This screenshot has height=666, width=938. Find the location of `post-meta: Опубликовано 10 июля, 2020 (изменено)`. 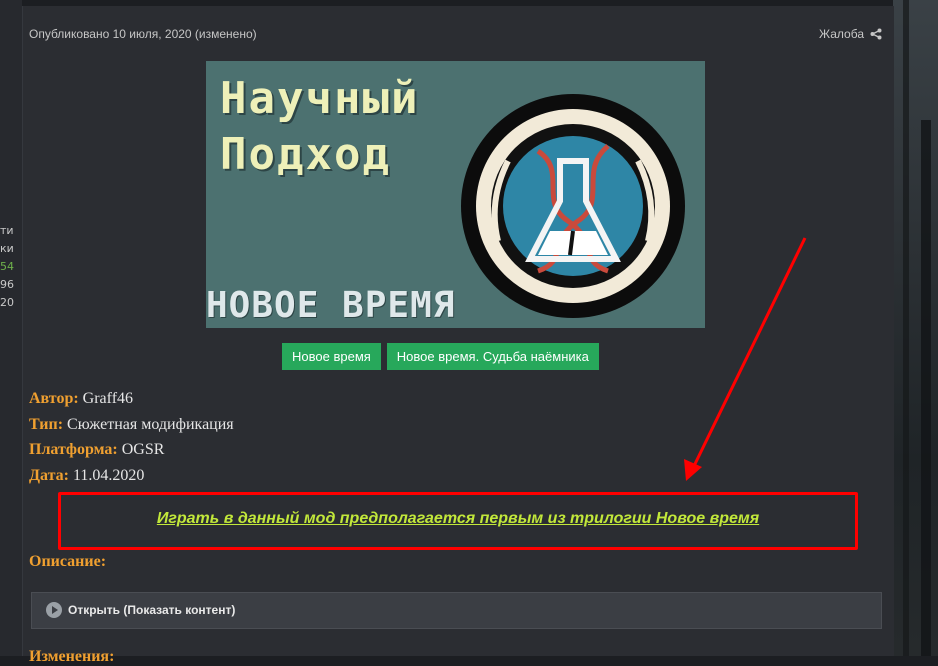

post-meta: Опубликовано 10 июля, 2020 (изменено) is located at coordinates (143, 34).